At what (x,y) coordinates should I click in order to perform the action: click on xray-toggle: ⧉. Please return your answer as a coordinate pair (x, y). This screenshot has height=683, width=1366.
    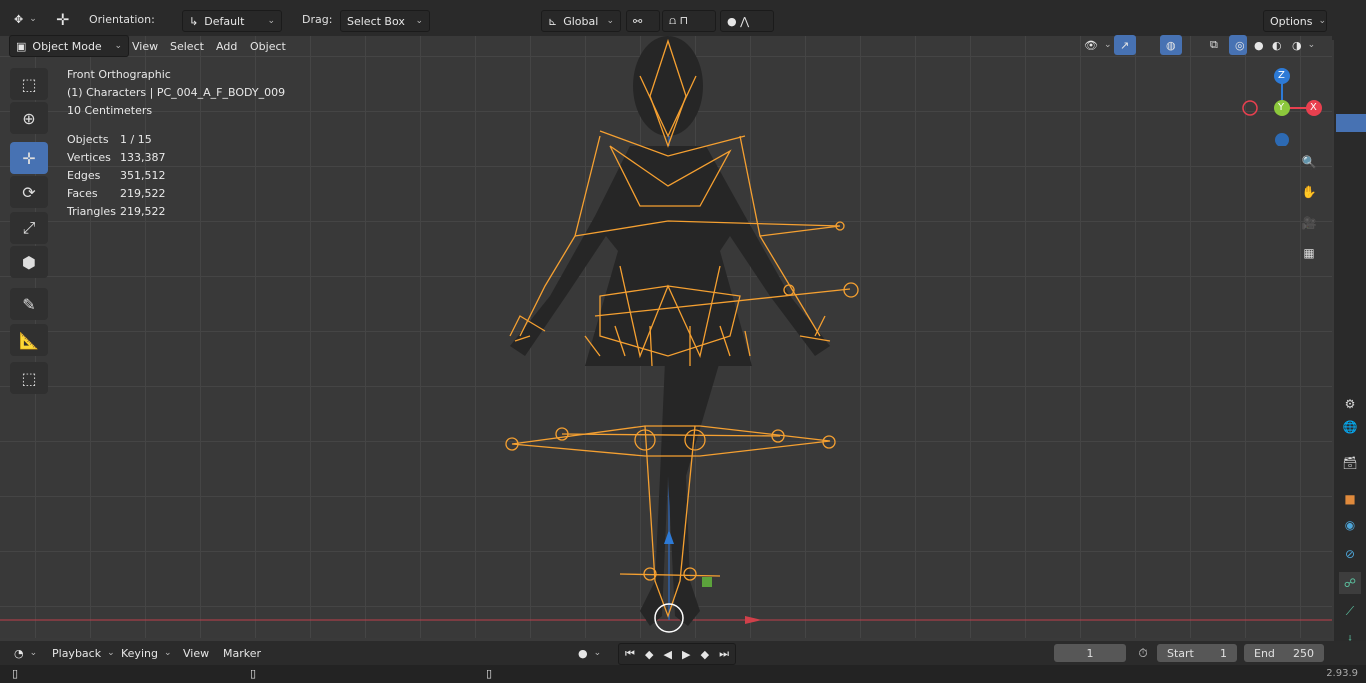
    Looking at the image, I should click on (1214, 45).